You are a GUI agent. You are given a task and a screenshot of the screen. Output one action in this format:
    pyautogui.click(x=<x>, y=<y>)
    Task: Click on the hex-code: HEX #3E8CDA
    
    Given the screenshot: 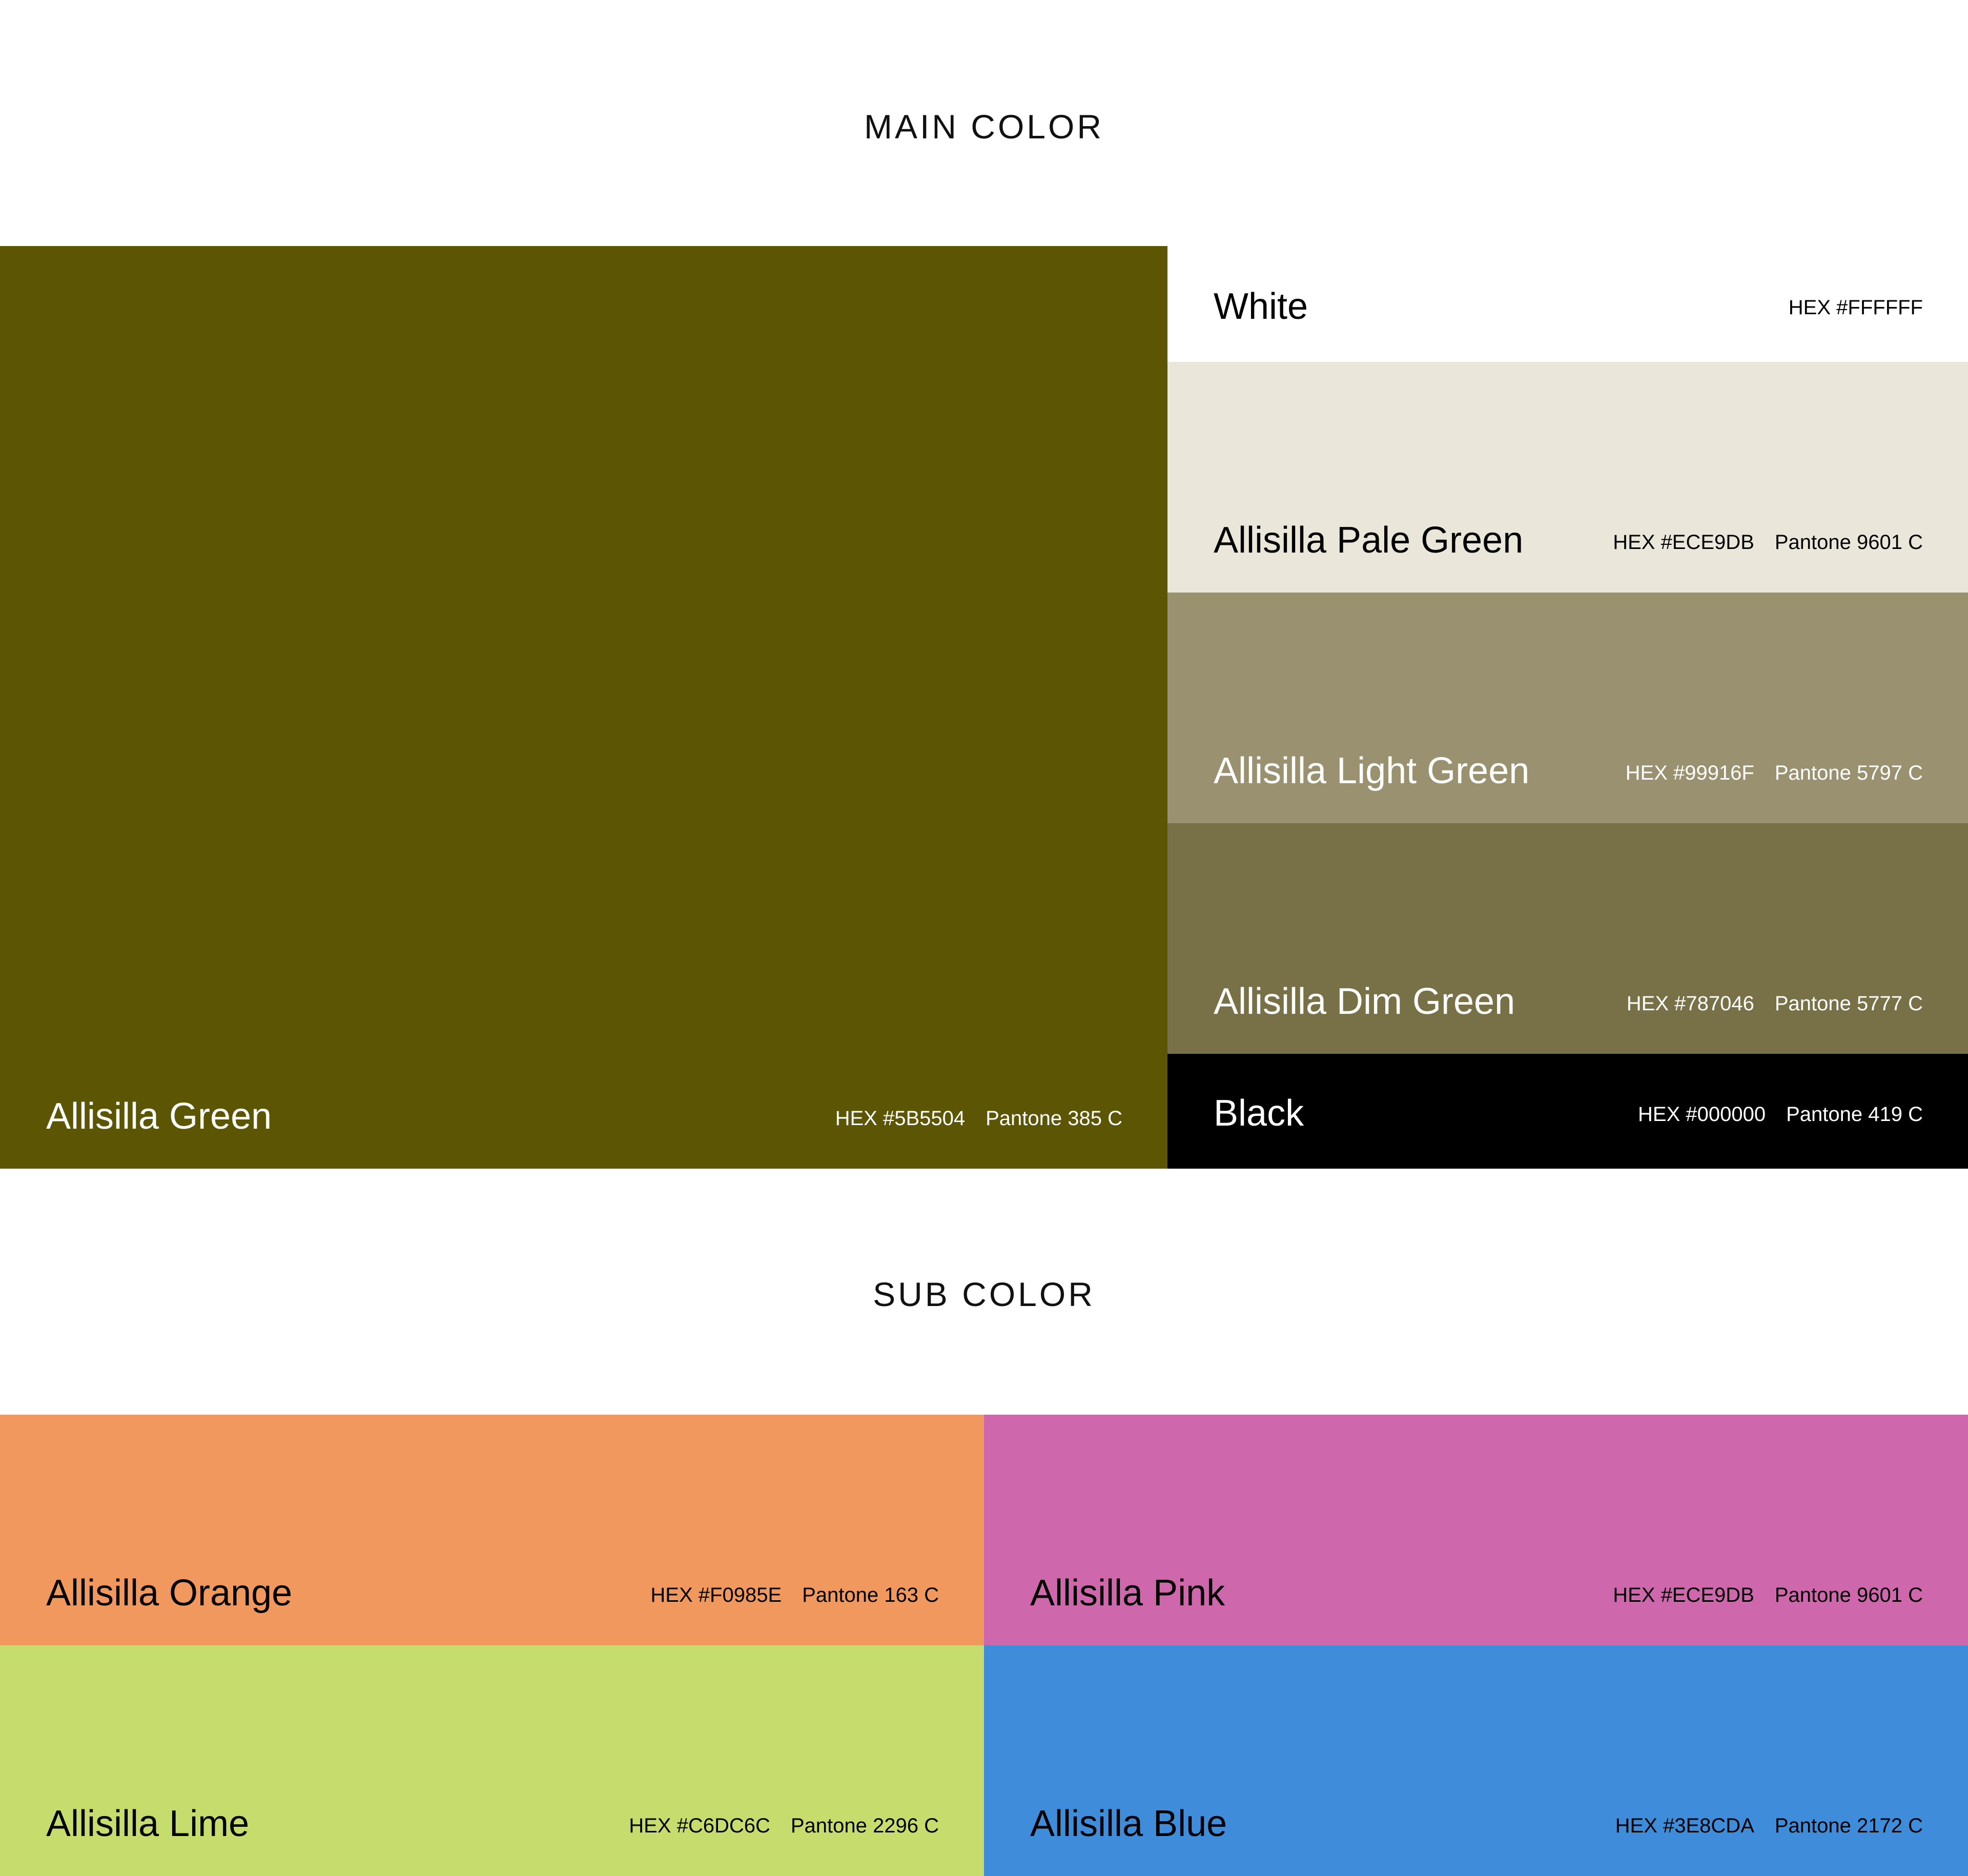 What is the action you would take?
    pyautogui.click(x=1684, y=1825)
    